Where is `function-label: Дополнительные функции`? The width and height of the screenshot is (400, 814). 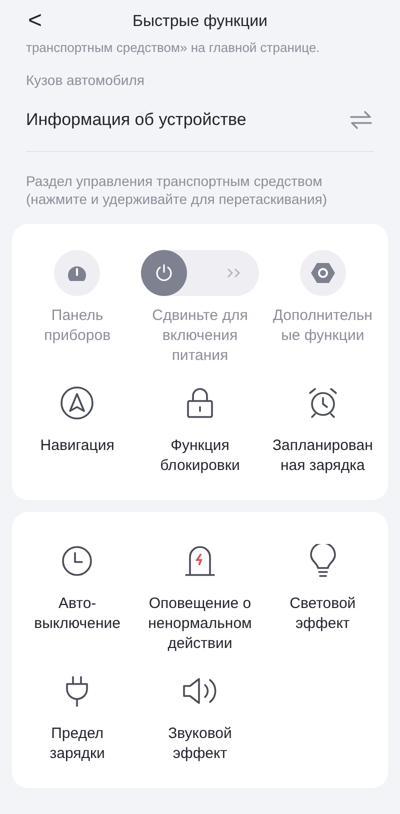
function-label: Дополнительные функции is located at coordinates (323, 326).